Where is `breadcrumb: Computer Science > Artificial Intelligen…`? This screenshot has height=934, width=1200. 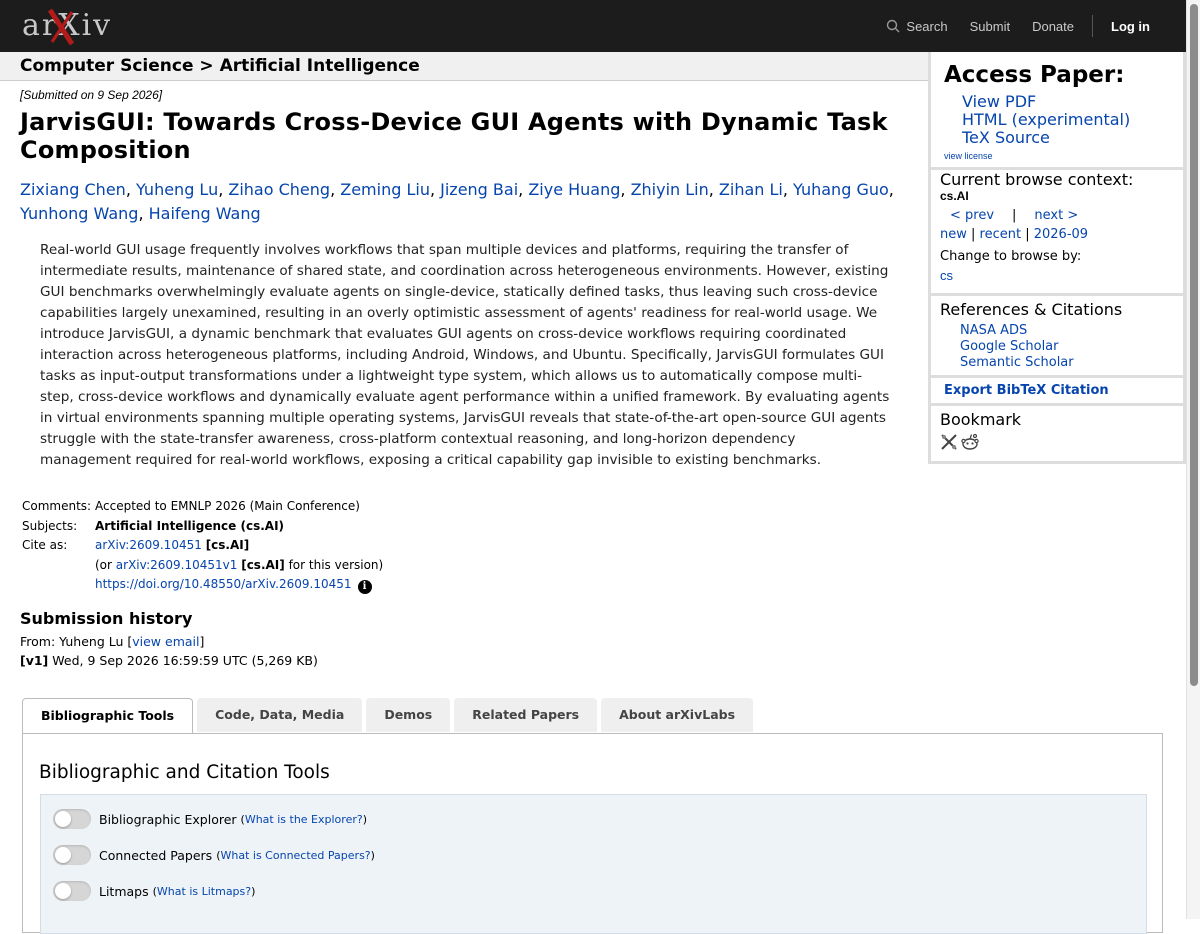 breadcrumb: Computer Science > Artificial Intelligen… is located at coordinates (464, 66).